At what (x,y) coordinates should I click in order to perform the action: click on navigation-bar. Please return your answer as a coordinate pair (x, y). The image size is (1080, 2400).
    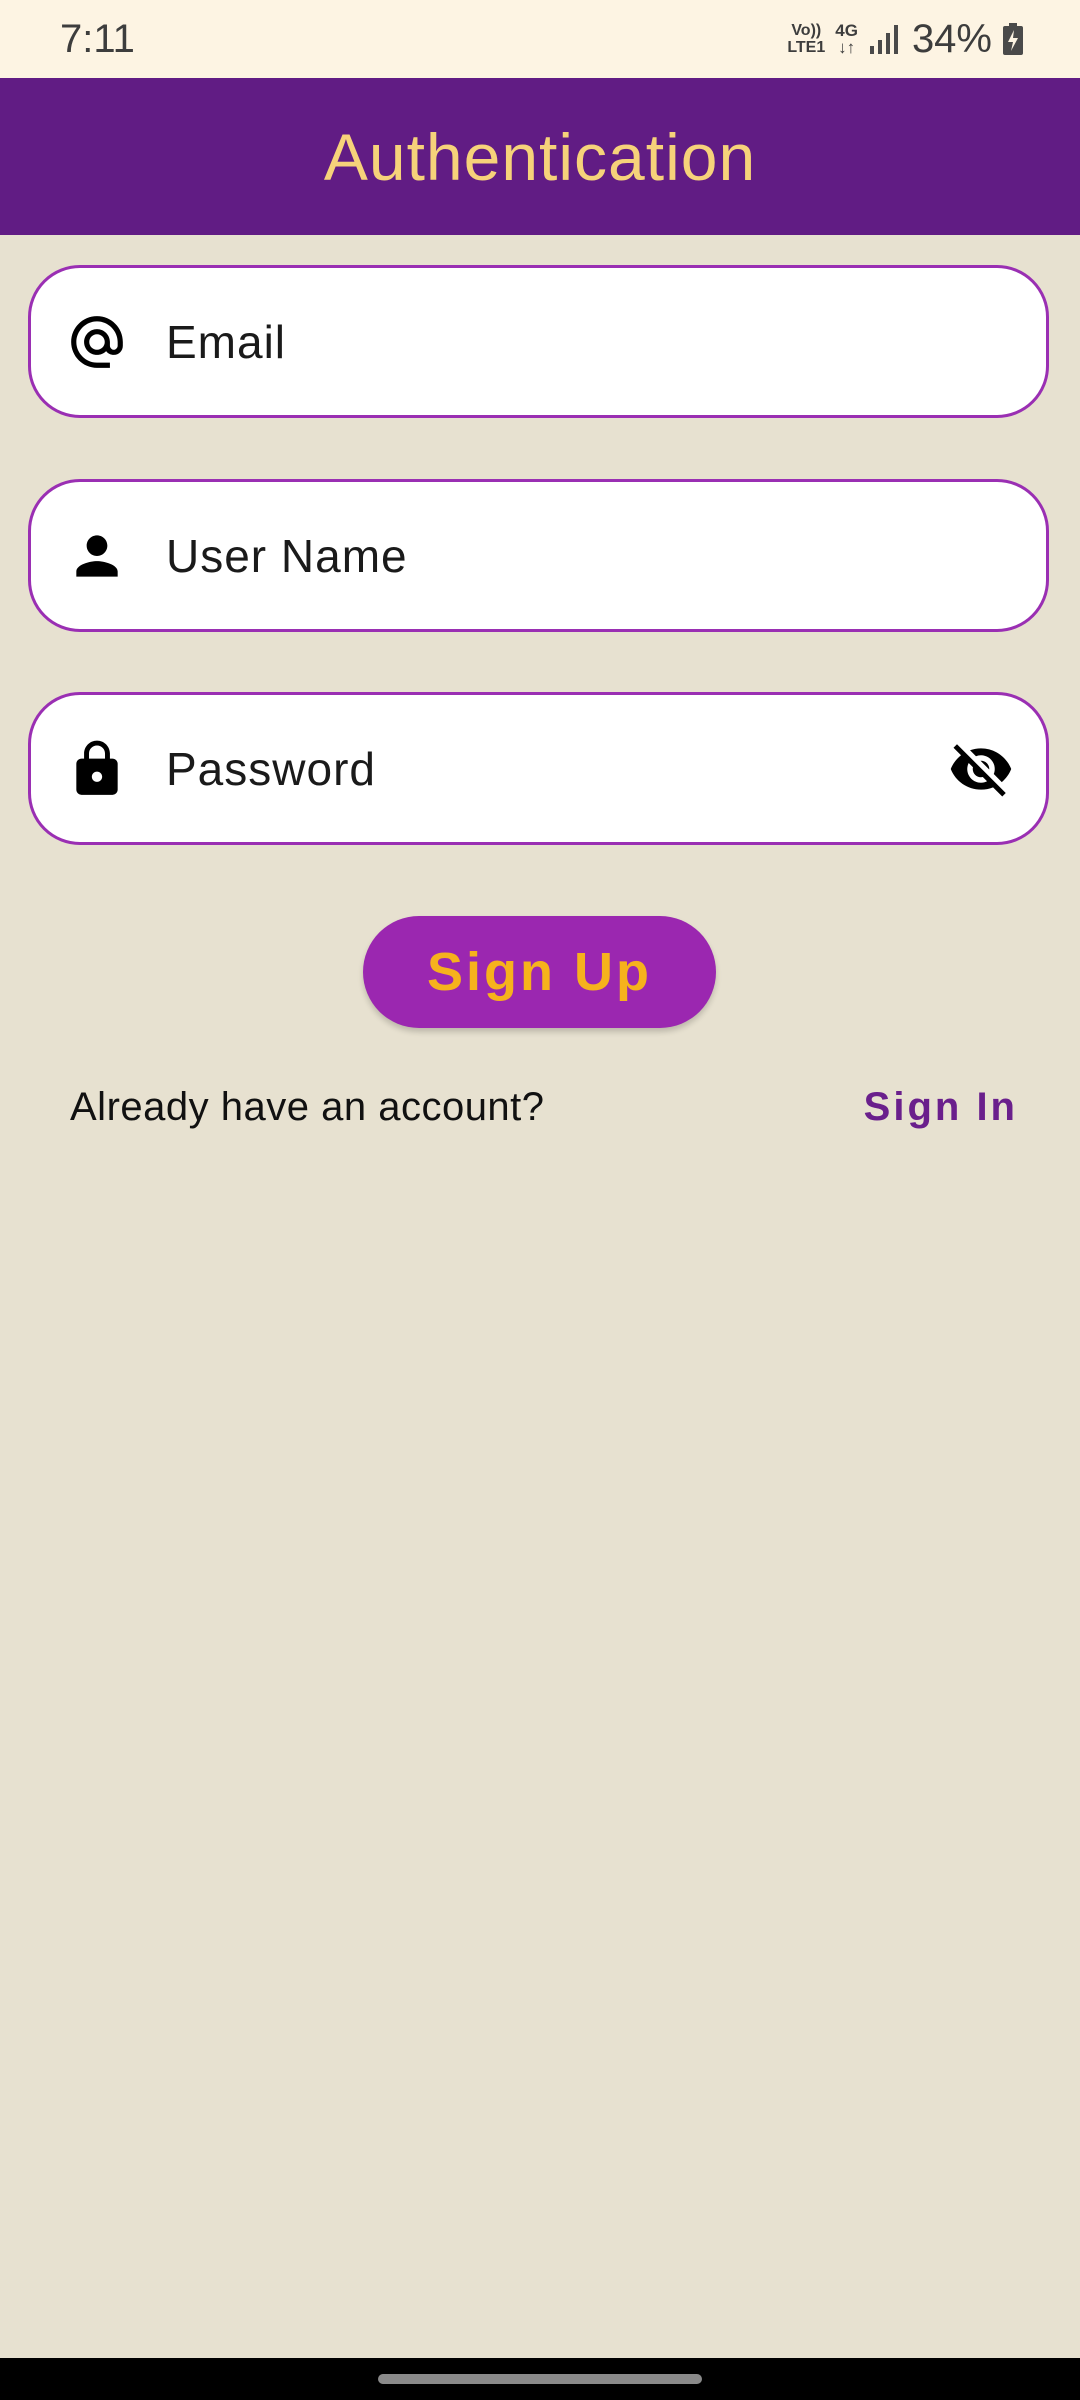
    Looking at the image, I should click on (540, 2379).